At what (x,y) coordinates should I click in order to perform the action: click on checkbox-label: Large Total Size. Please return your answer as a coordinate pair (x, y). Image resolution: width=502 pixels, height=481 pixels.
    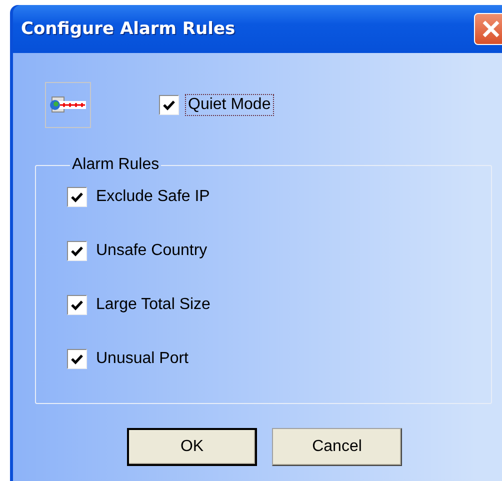
    Looking at the image, I should click on (153, 305).